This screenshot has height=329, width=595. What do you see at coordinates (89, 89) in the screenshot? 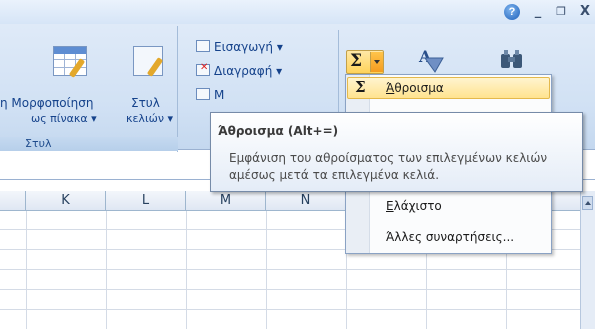
I see `styles-group` at bounding box center [89, 89].